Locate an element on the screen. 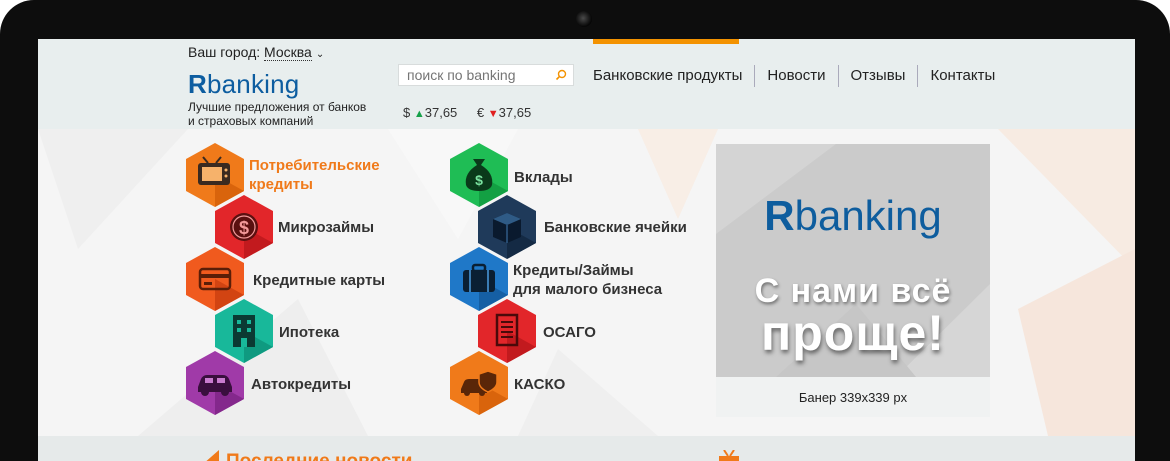 This screenshot has width=1170, height=461. nav-item-bank-products: Банковские продукты is located at coordinates (673, 76).